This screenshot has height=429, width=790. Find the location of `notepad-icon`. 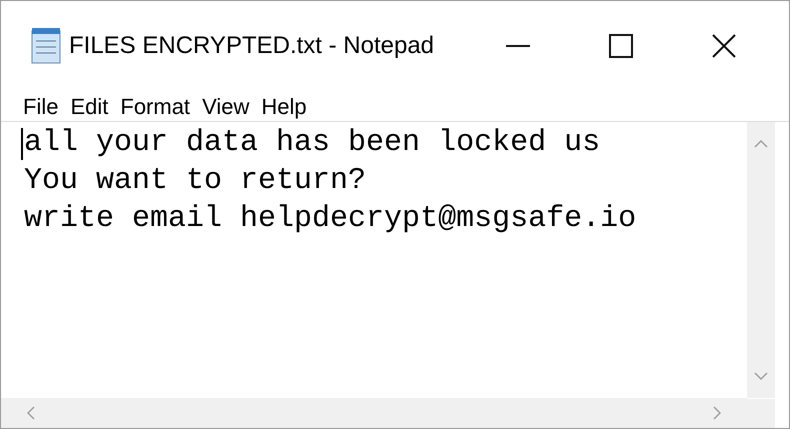

notepad-icon is located at coordinates (46, 46).